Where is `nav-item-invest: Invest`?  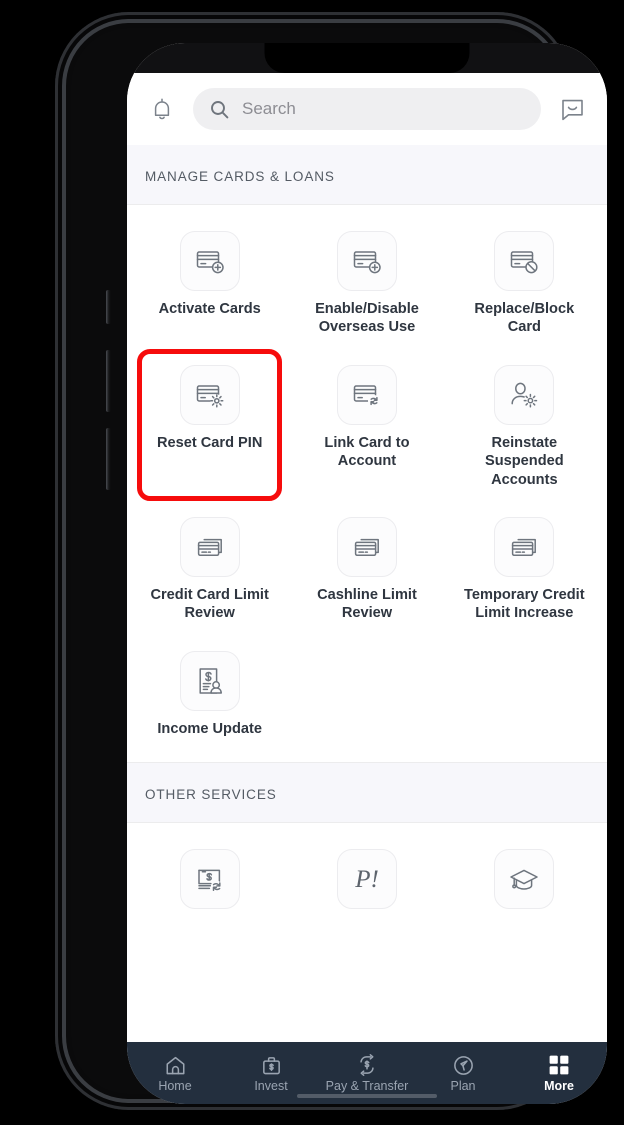
nav-item-invest: Invest is located at coordinates (271, 1073).